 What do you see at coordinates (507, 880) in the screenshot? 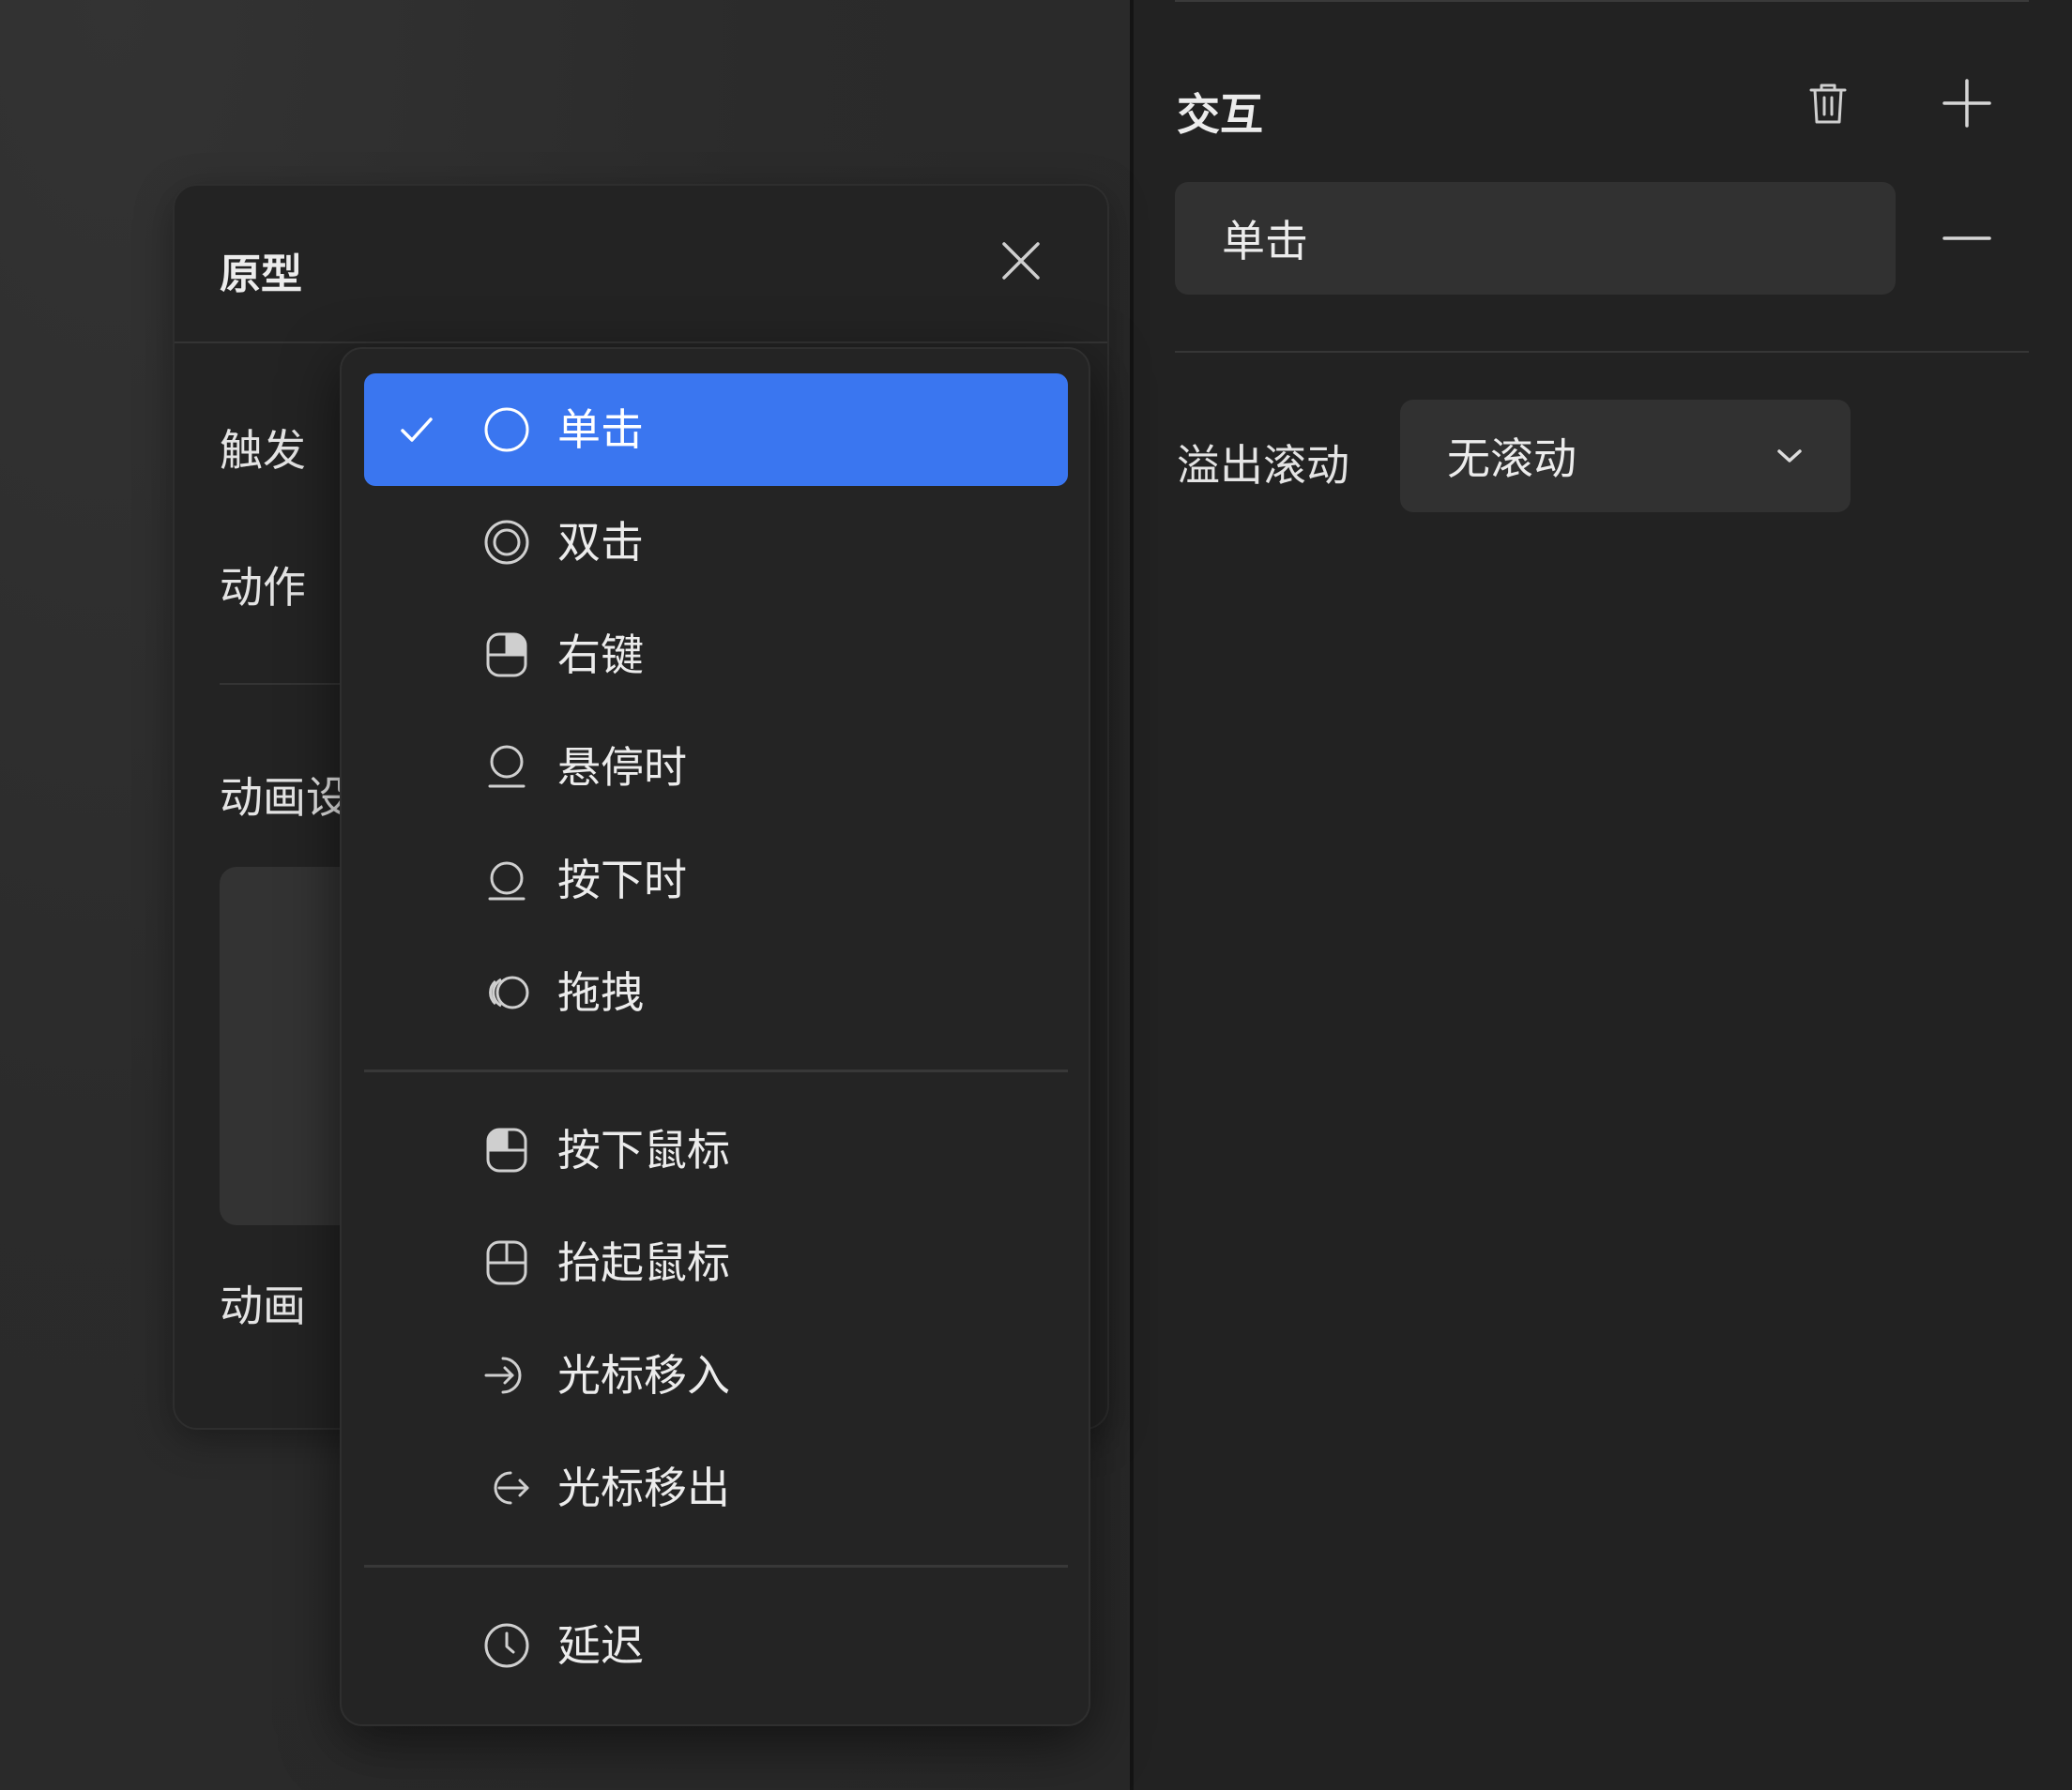
I see `press-icon` at bounding box center [507, 880].